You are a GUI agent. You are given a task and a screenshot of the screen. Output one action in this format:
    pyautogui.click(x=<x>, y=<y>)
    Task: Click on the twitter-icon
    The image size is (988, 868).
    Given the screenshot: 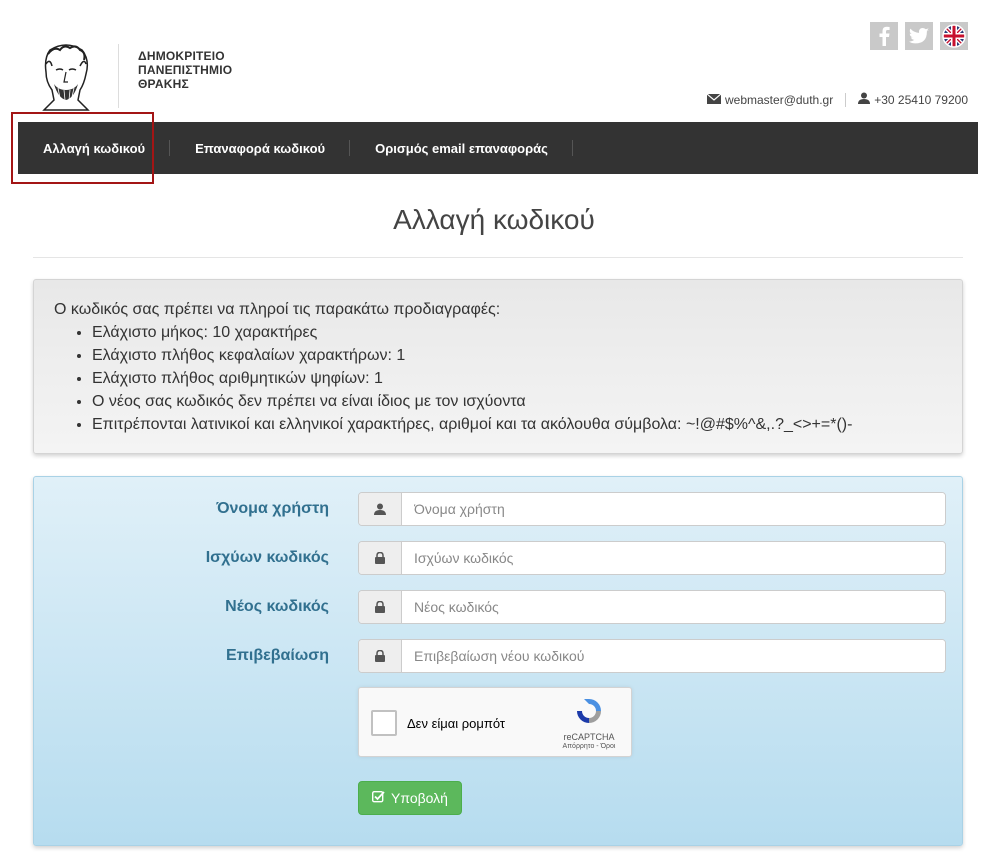 What is the action you would take?
    pyautogui.click(x=919, y=36)
    